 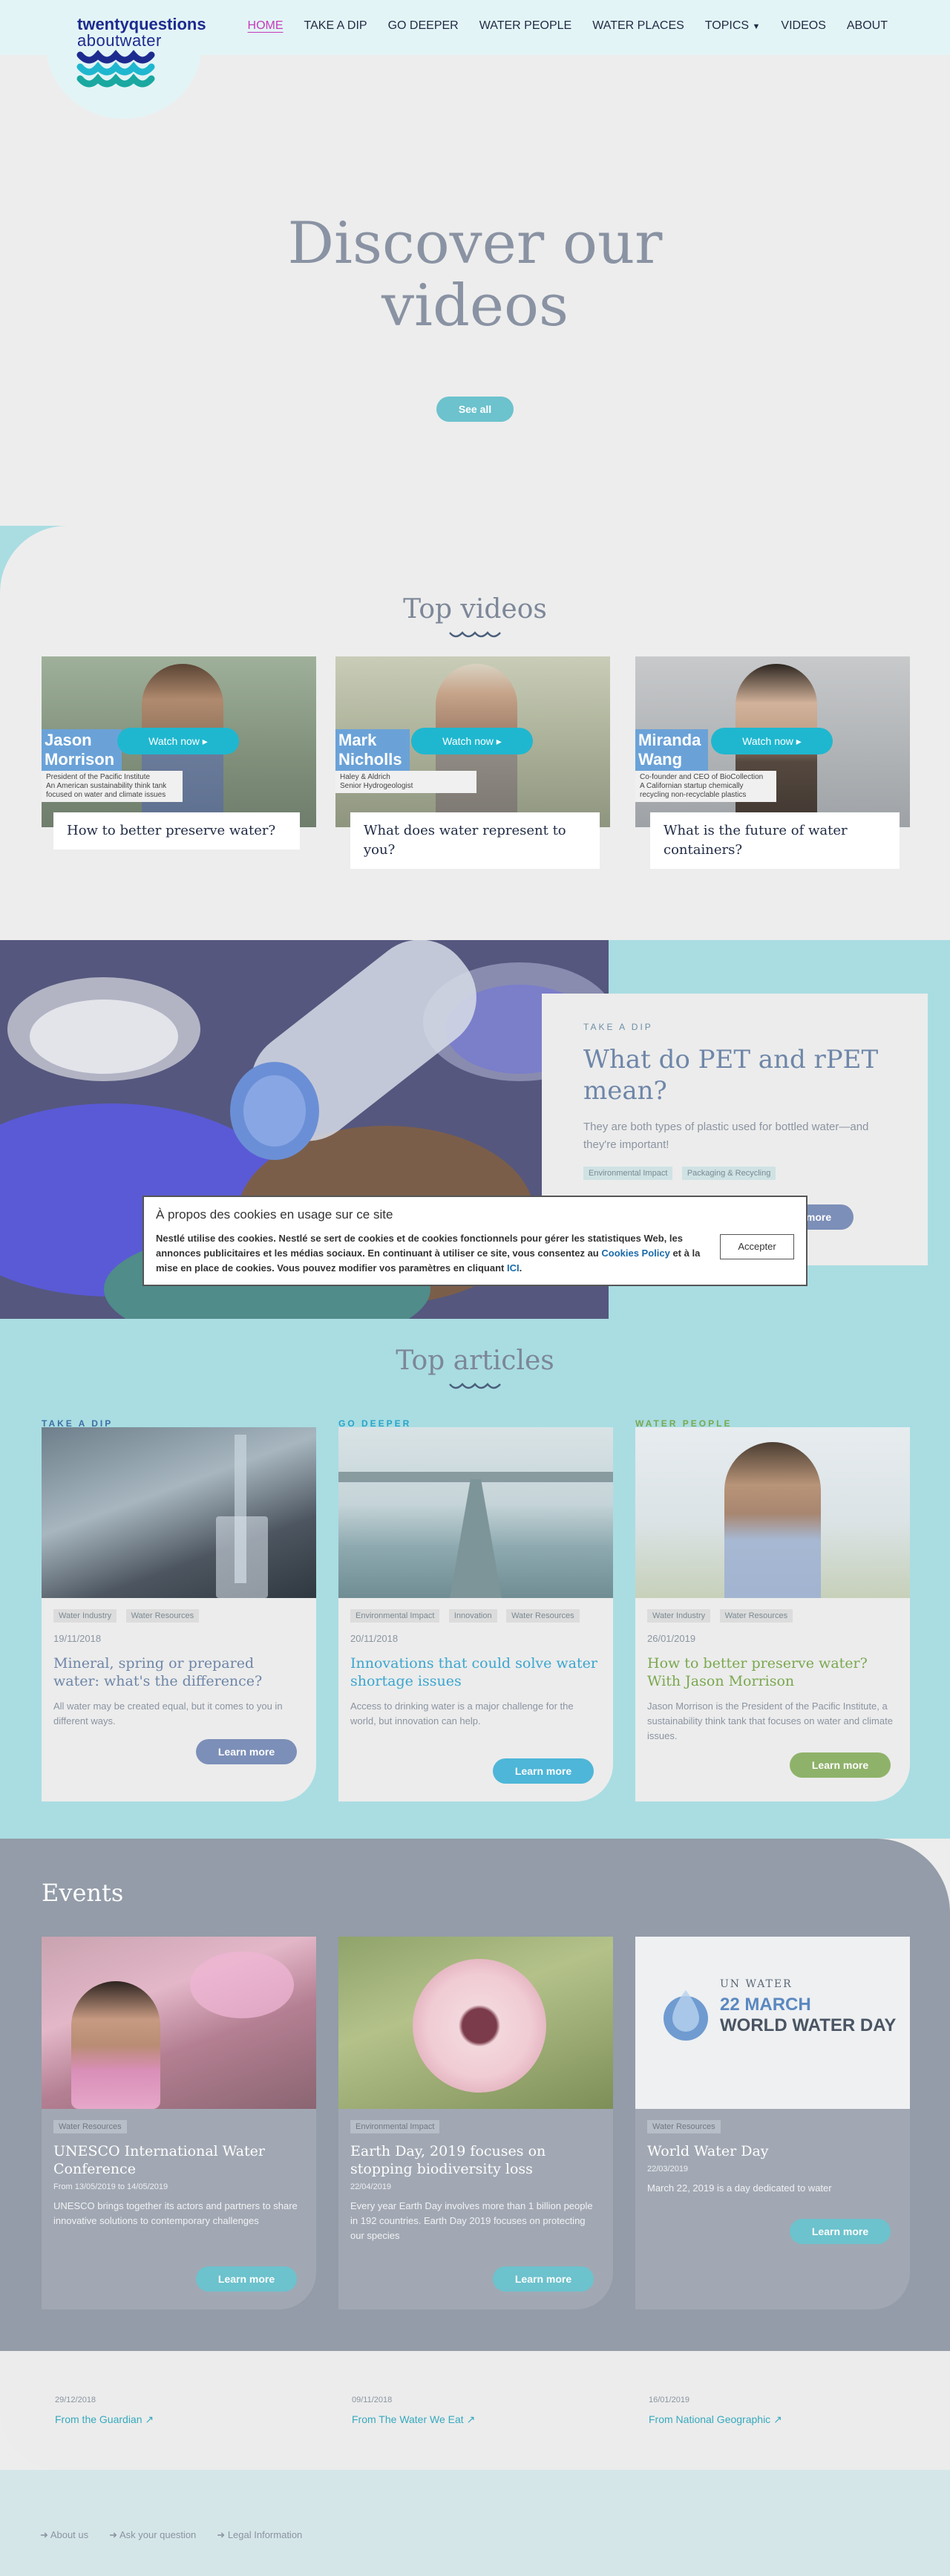 What do you see at coordinates (242, 1984) in the screenshot?
I see `fabric-shape` at bounding box center [242, 1984].